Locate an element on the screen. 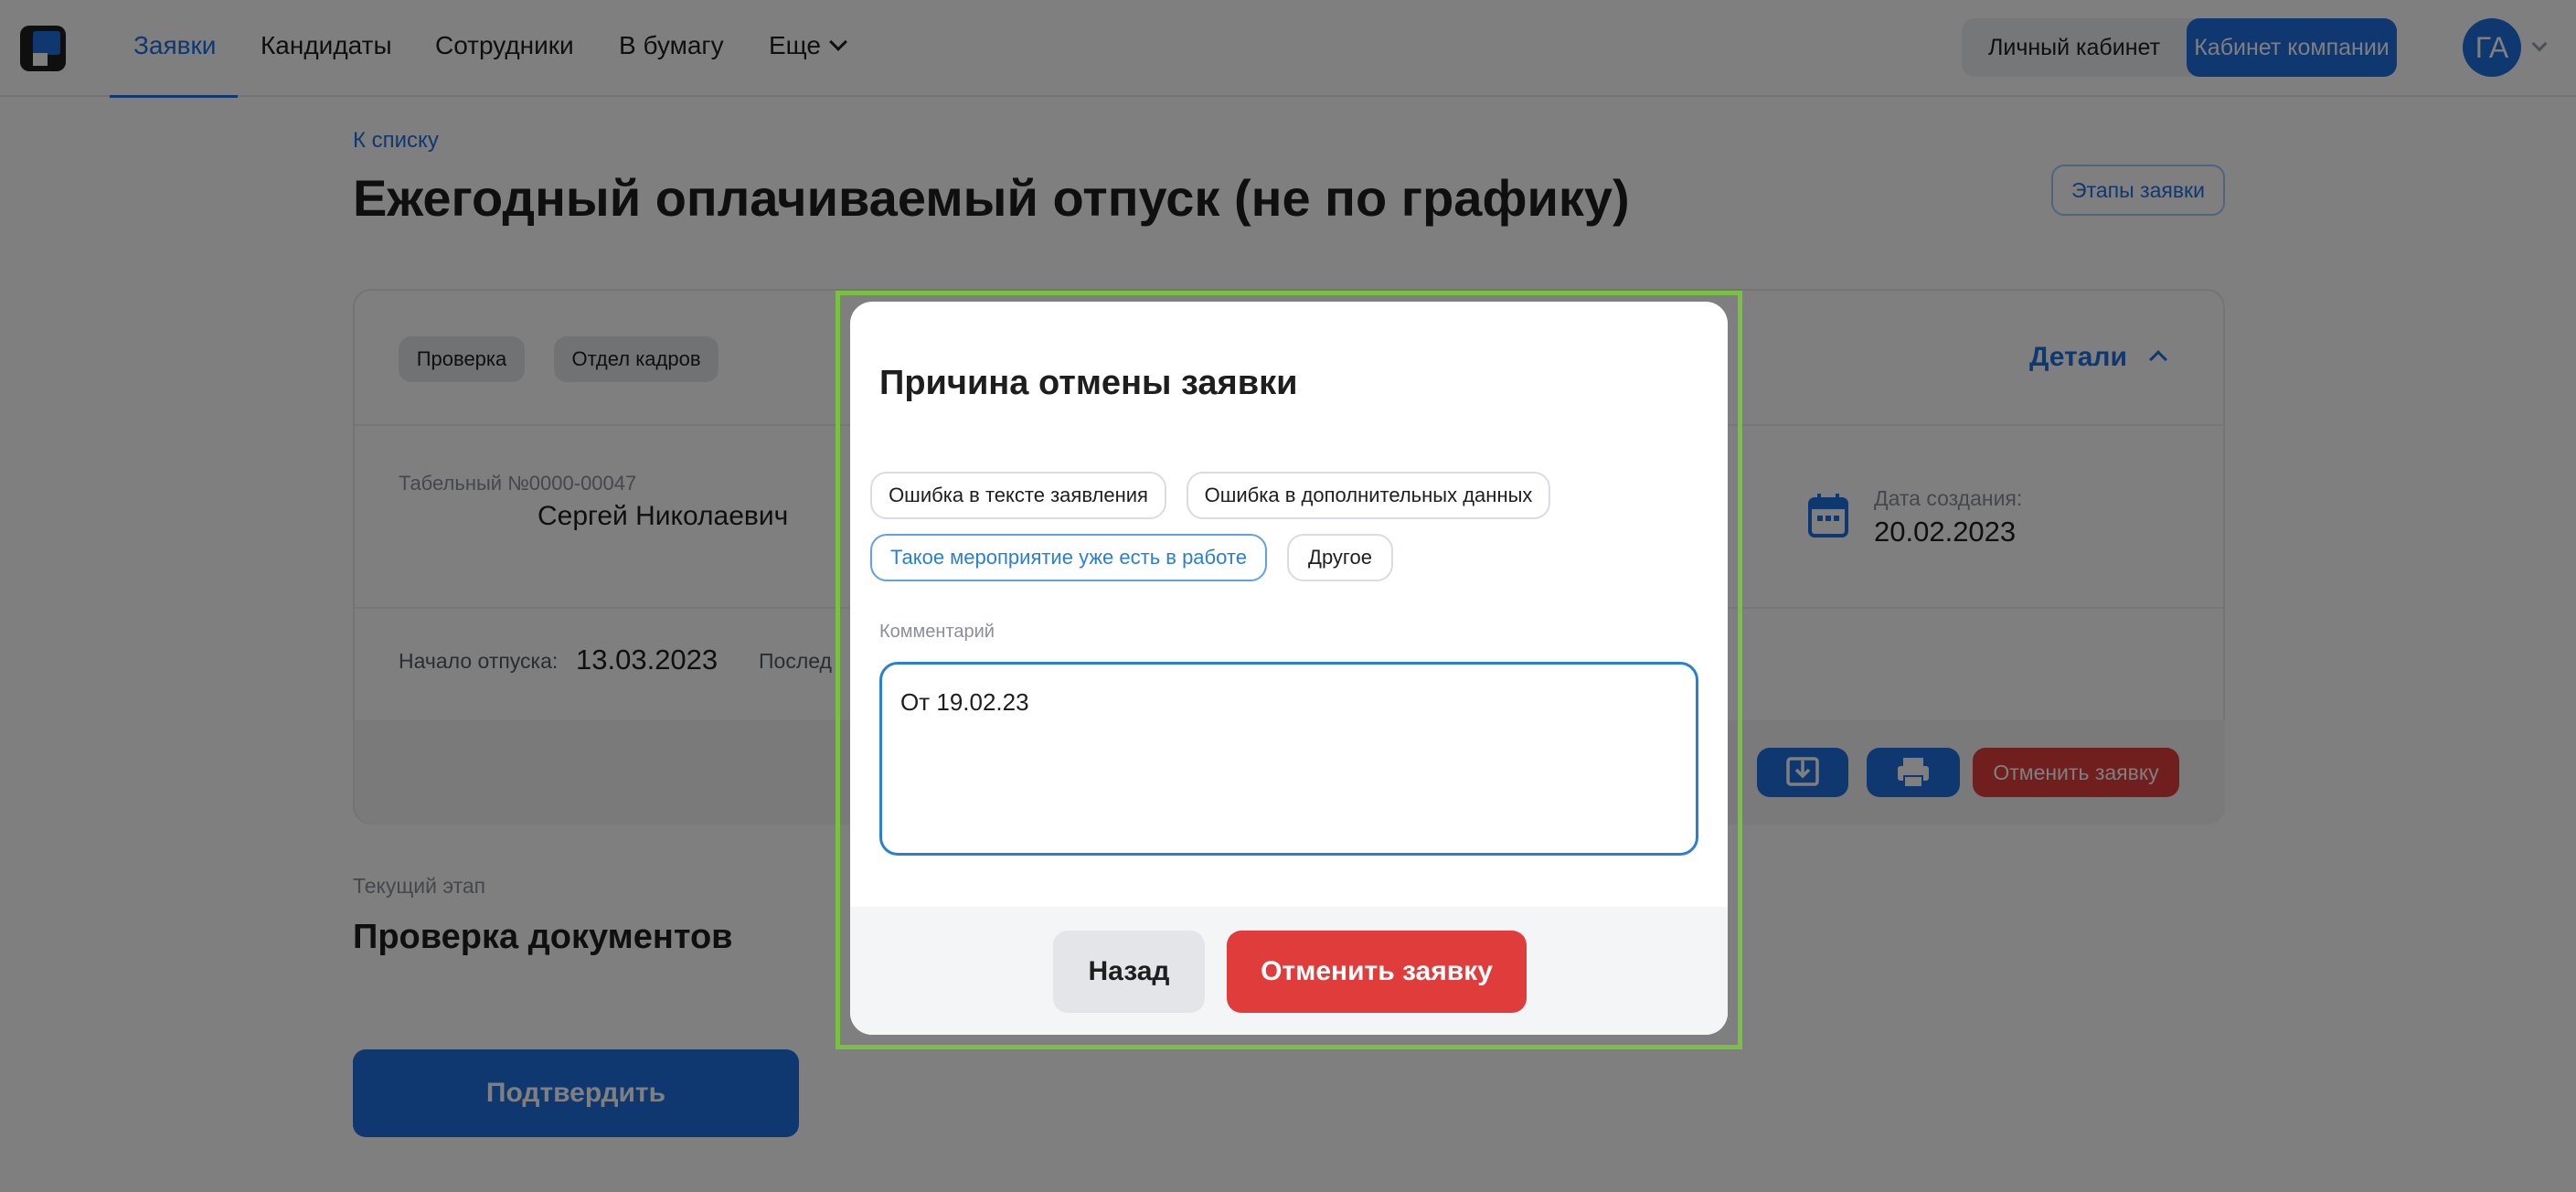  confirm-cancel-button: Отменить заявку is located at coordinates (1377, 972).